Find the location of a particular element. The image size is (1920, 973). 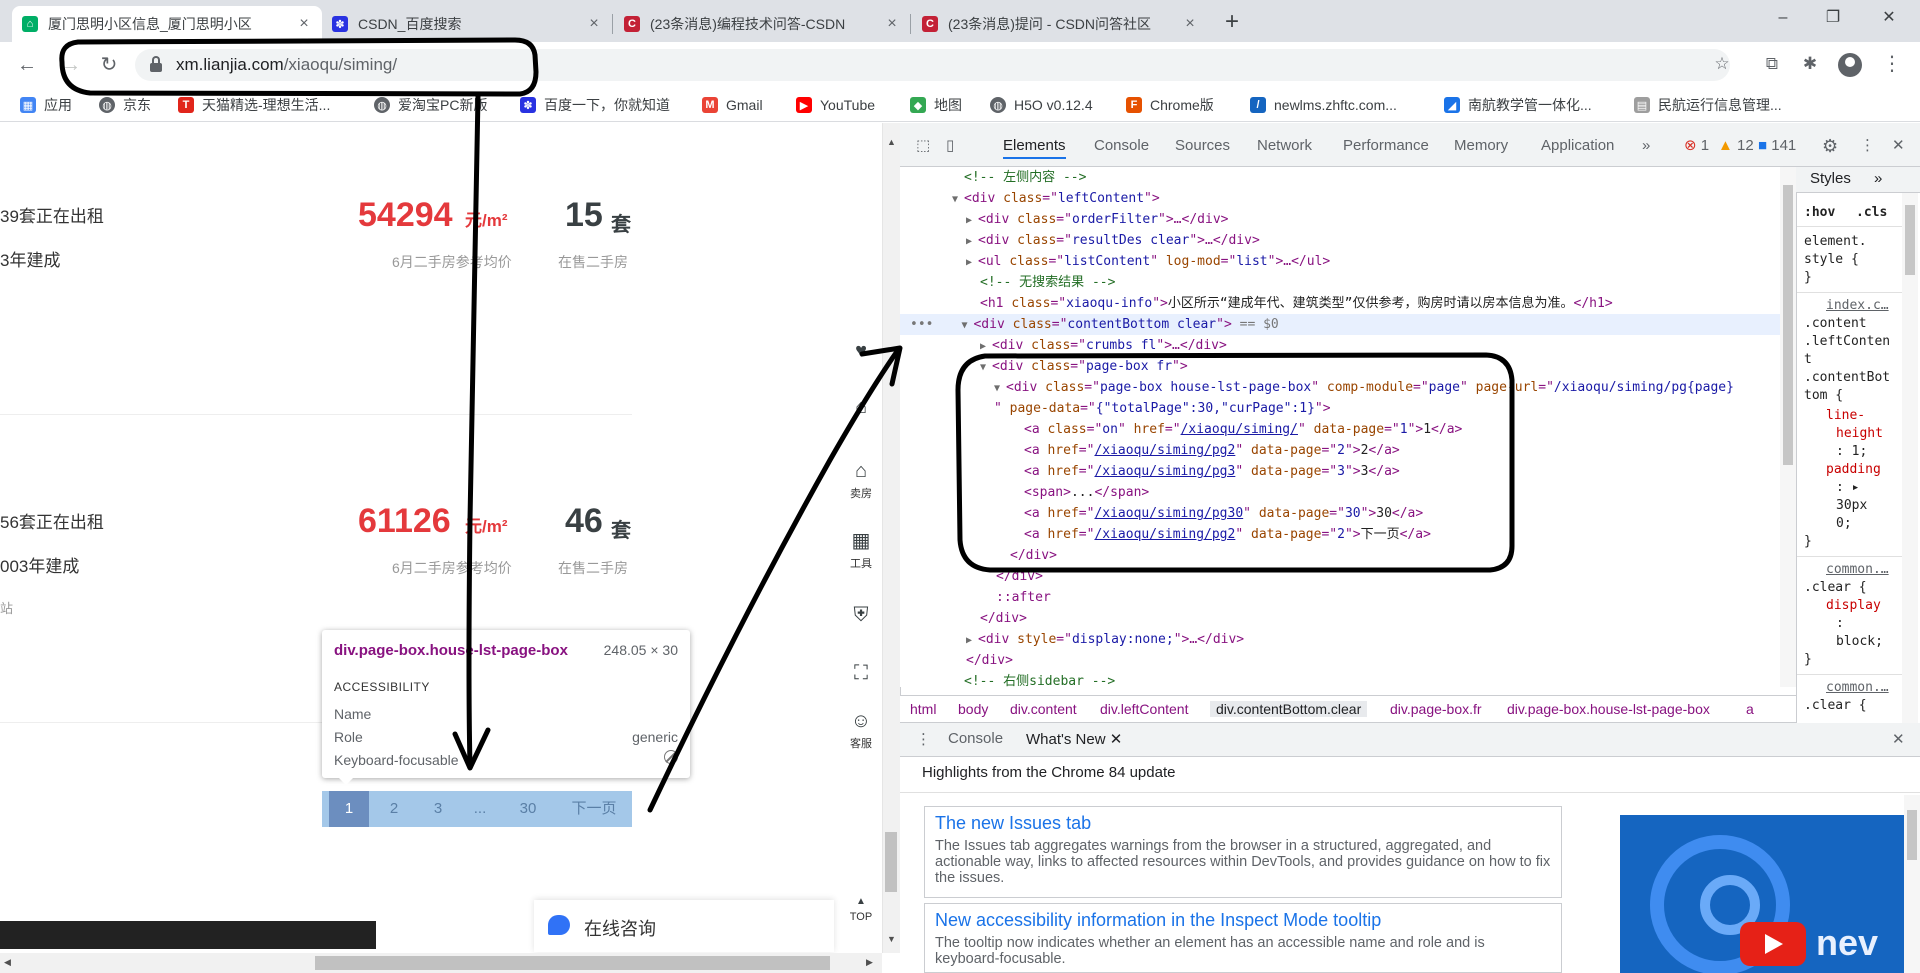

page-vertical-scroll-thumb is located at coordinates (891, 862).